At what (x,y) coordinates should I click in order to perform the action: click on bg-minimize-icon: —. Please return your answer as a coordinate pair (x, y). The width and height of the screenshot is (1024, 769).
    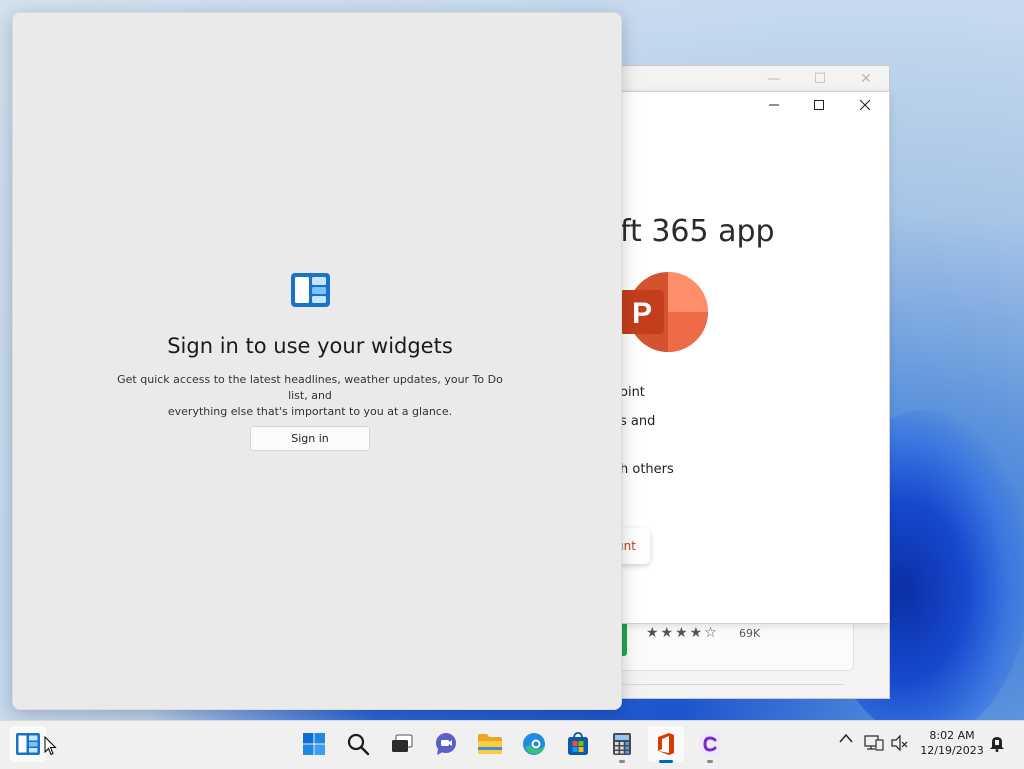
    Looking at the image, I should click on (774, 79).